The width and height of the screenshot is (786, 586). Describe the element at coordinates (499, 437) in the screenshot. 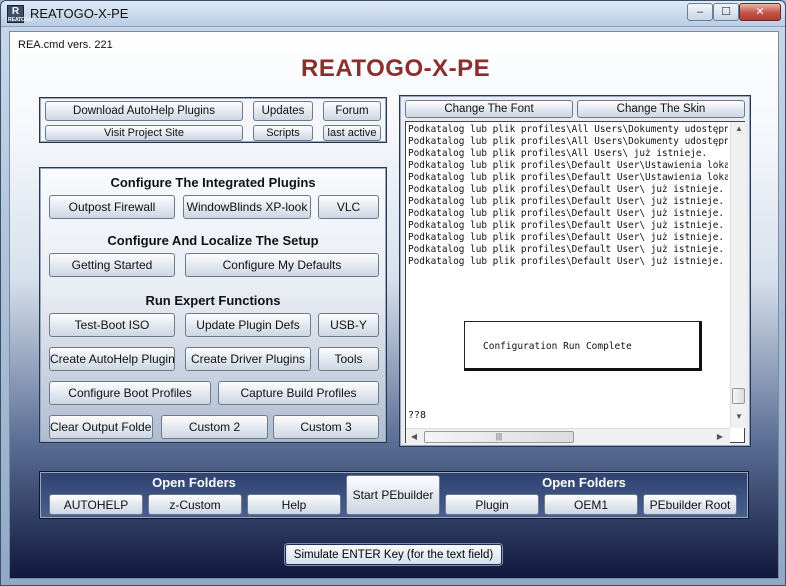

I see `horizontal-scroll-thumb: |||` at that location.